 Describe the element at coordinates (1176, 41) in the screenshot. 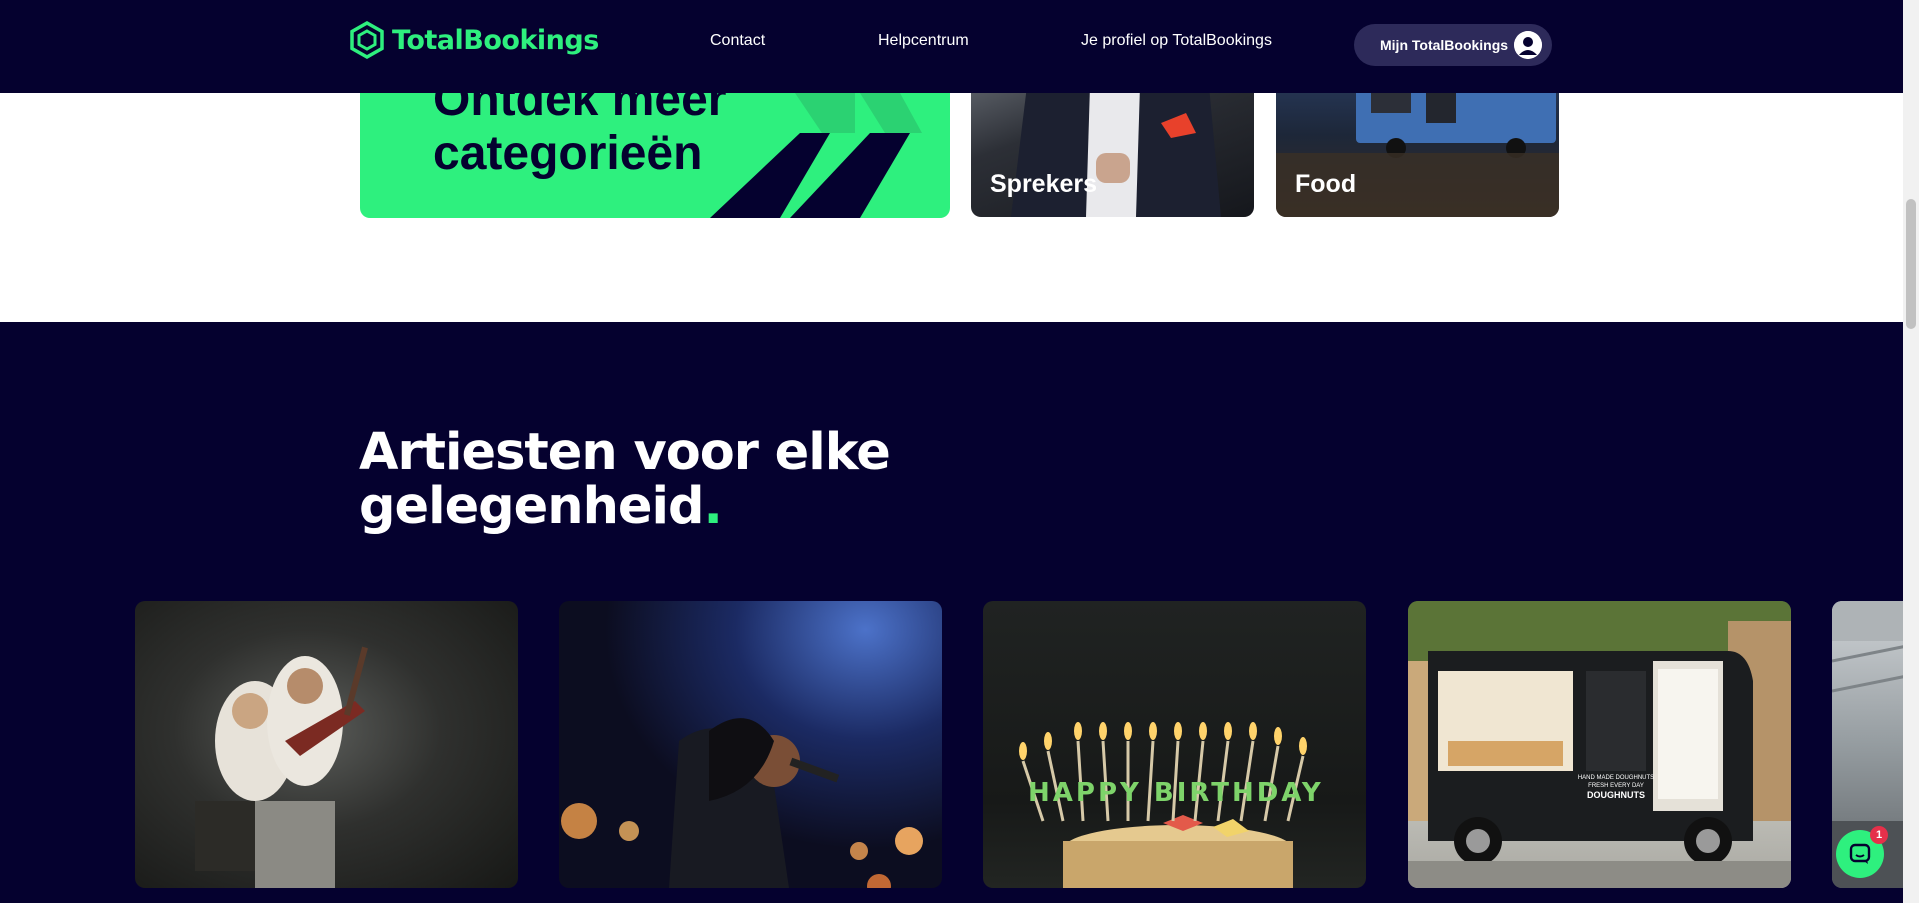

I see `nav-profile-link: Je profiel op TotalBookings` at that location.